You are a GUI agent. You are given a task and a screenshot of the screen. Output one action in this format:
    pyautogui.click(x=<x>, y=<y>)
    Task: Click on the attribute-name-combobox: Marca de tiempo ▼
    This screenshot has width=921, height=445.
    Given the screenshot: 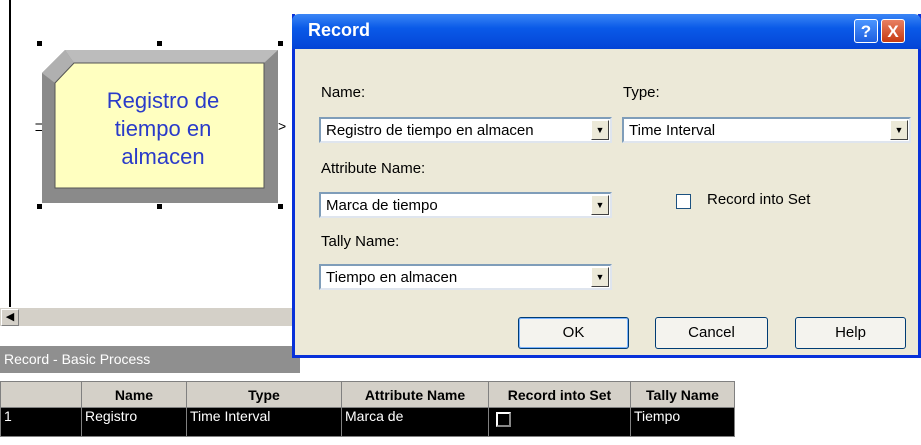 What is the action you would take?
    pyautogui.click(x=465, y=205)
    